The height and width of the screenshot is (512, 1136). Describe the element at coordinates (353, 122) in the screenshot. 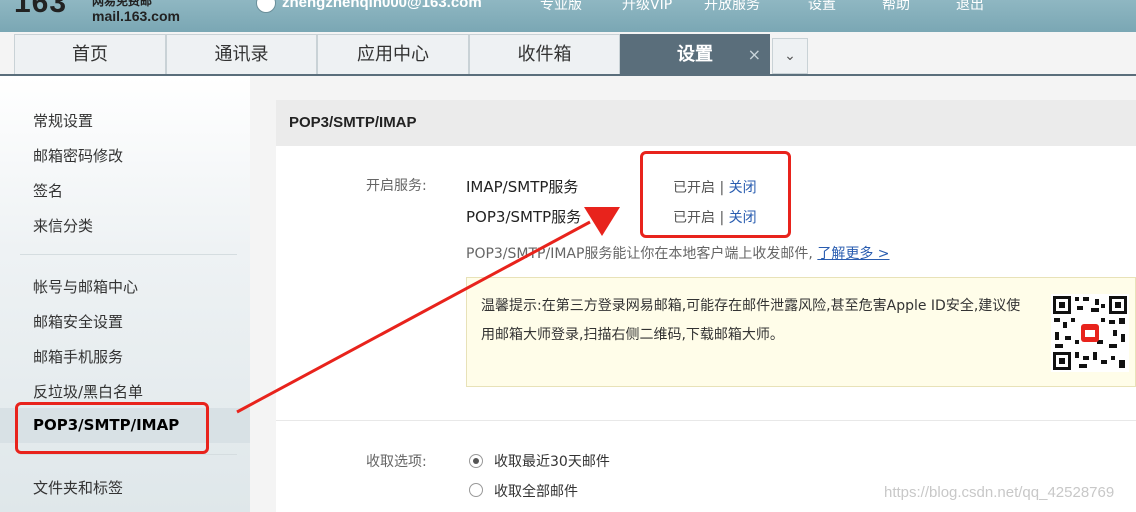

I see `page-title: POP3/SMTP/IMAP` at that location.